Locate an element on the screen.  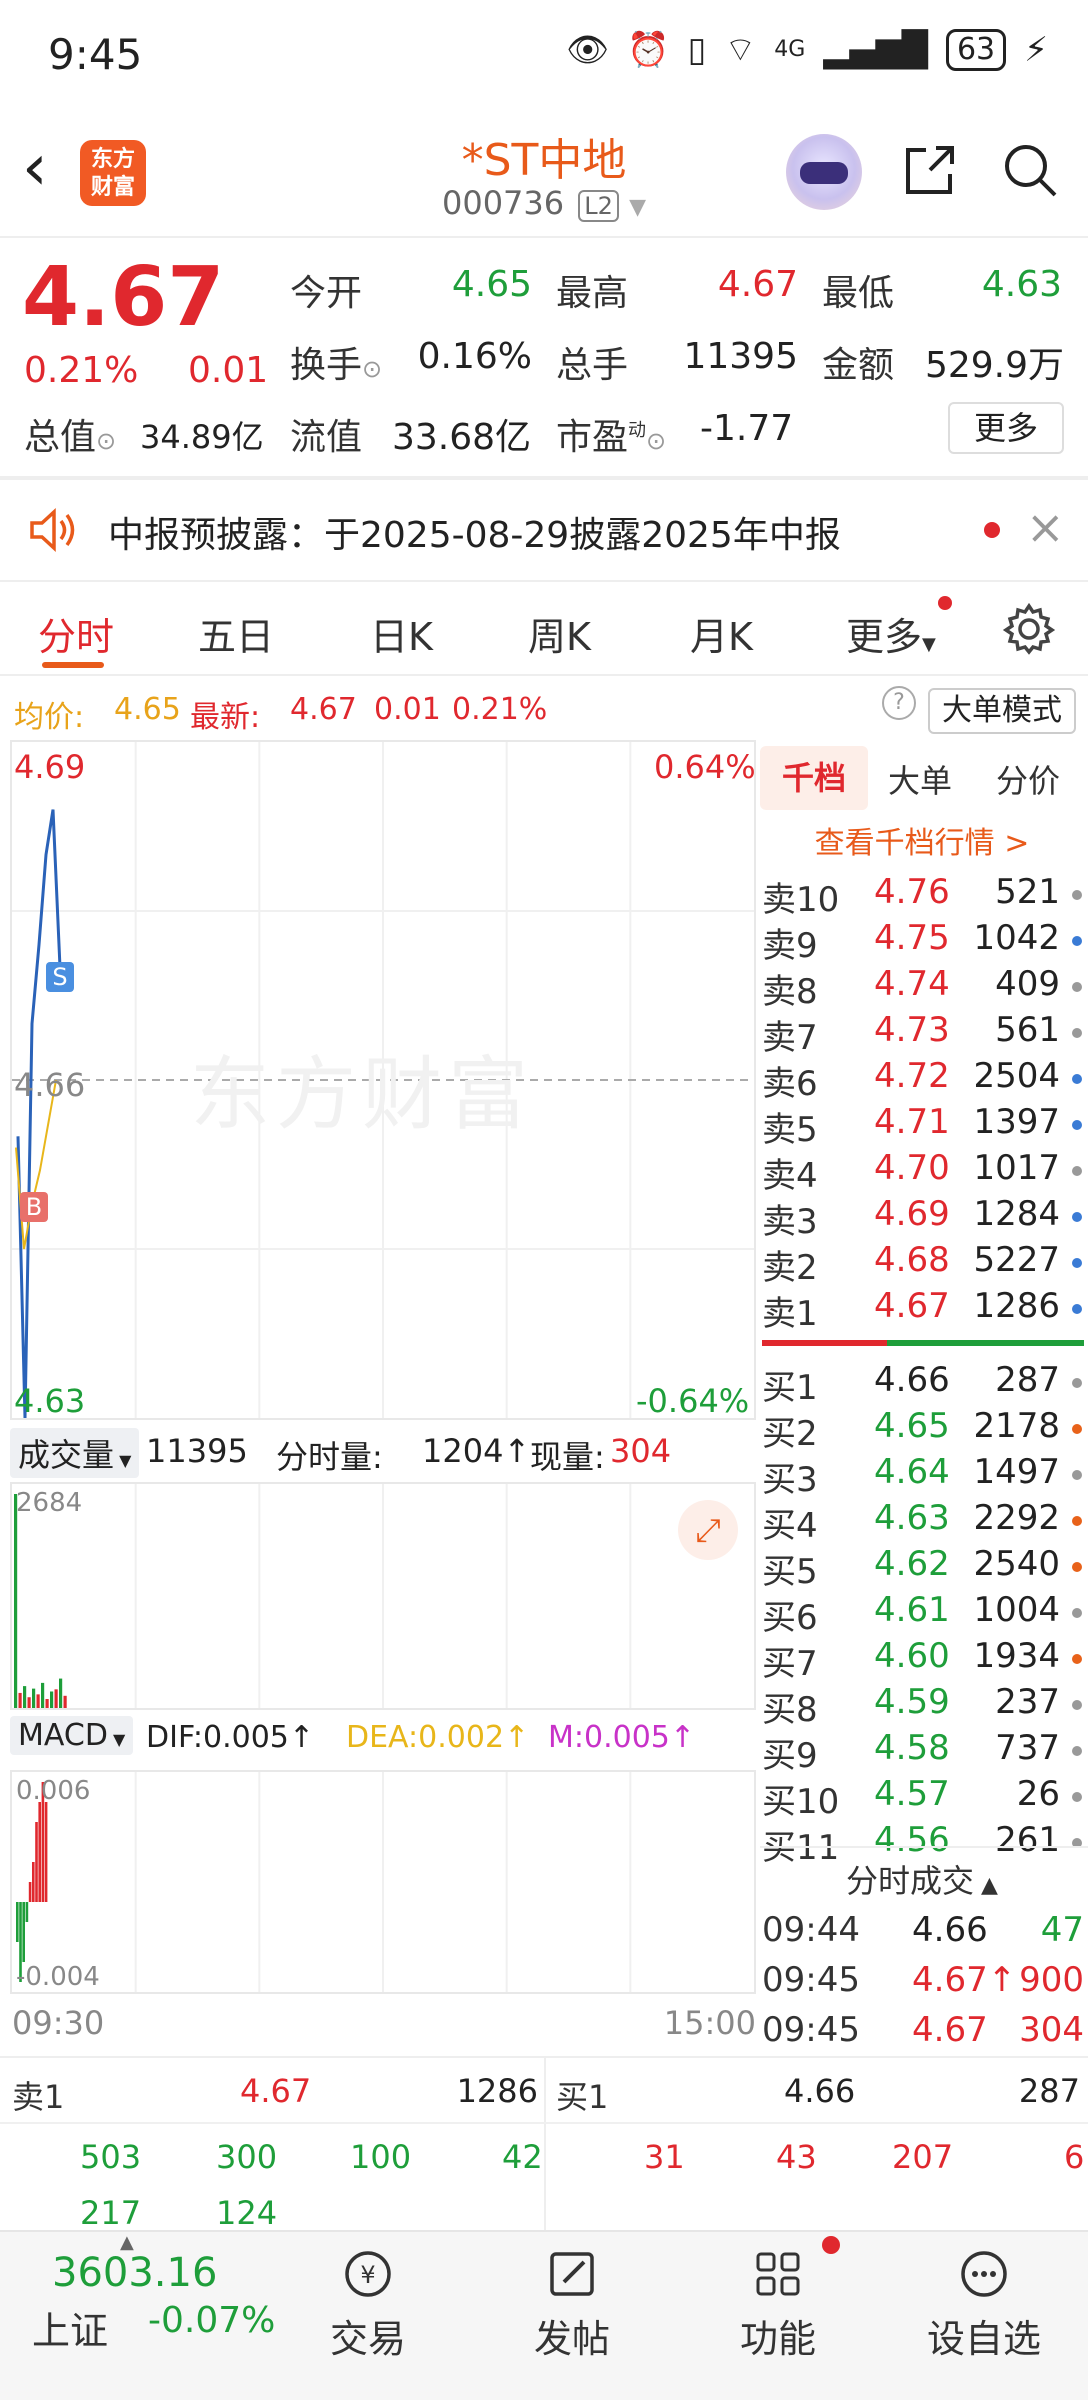
gear-icon is located at coordinates (1029, 629).